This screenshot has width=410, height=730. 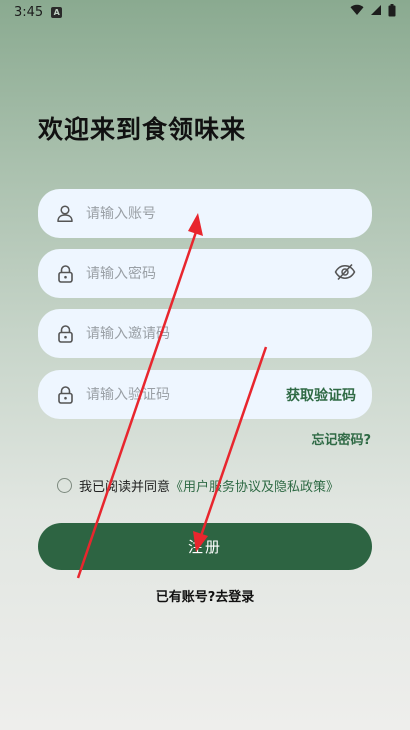 I want to click on page-title: 欢迎来到食领味来, so click(x=142, y=129).